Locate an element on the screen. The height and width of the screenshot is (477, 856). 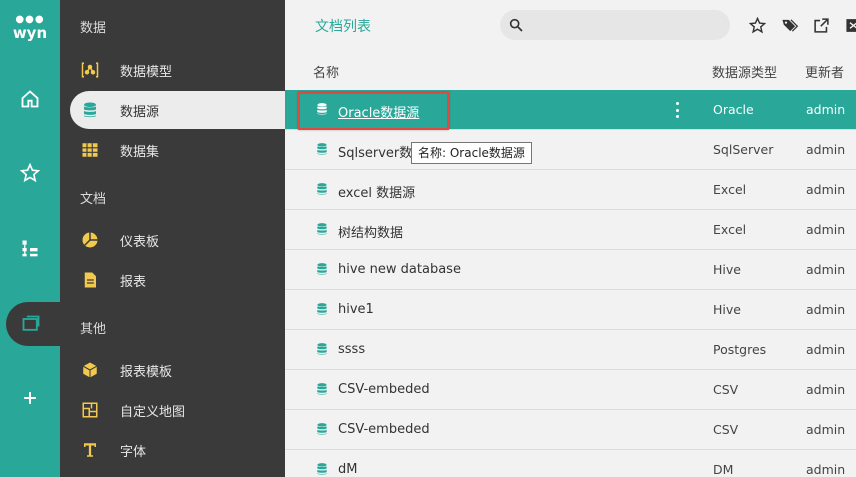
tooltip: 名称: Oracle数据源 is located at coordinates (471, 153).